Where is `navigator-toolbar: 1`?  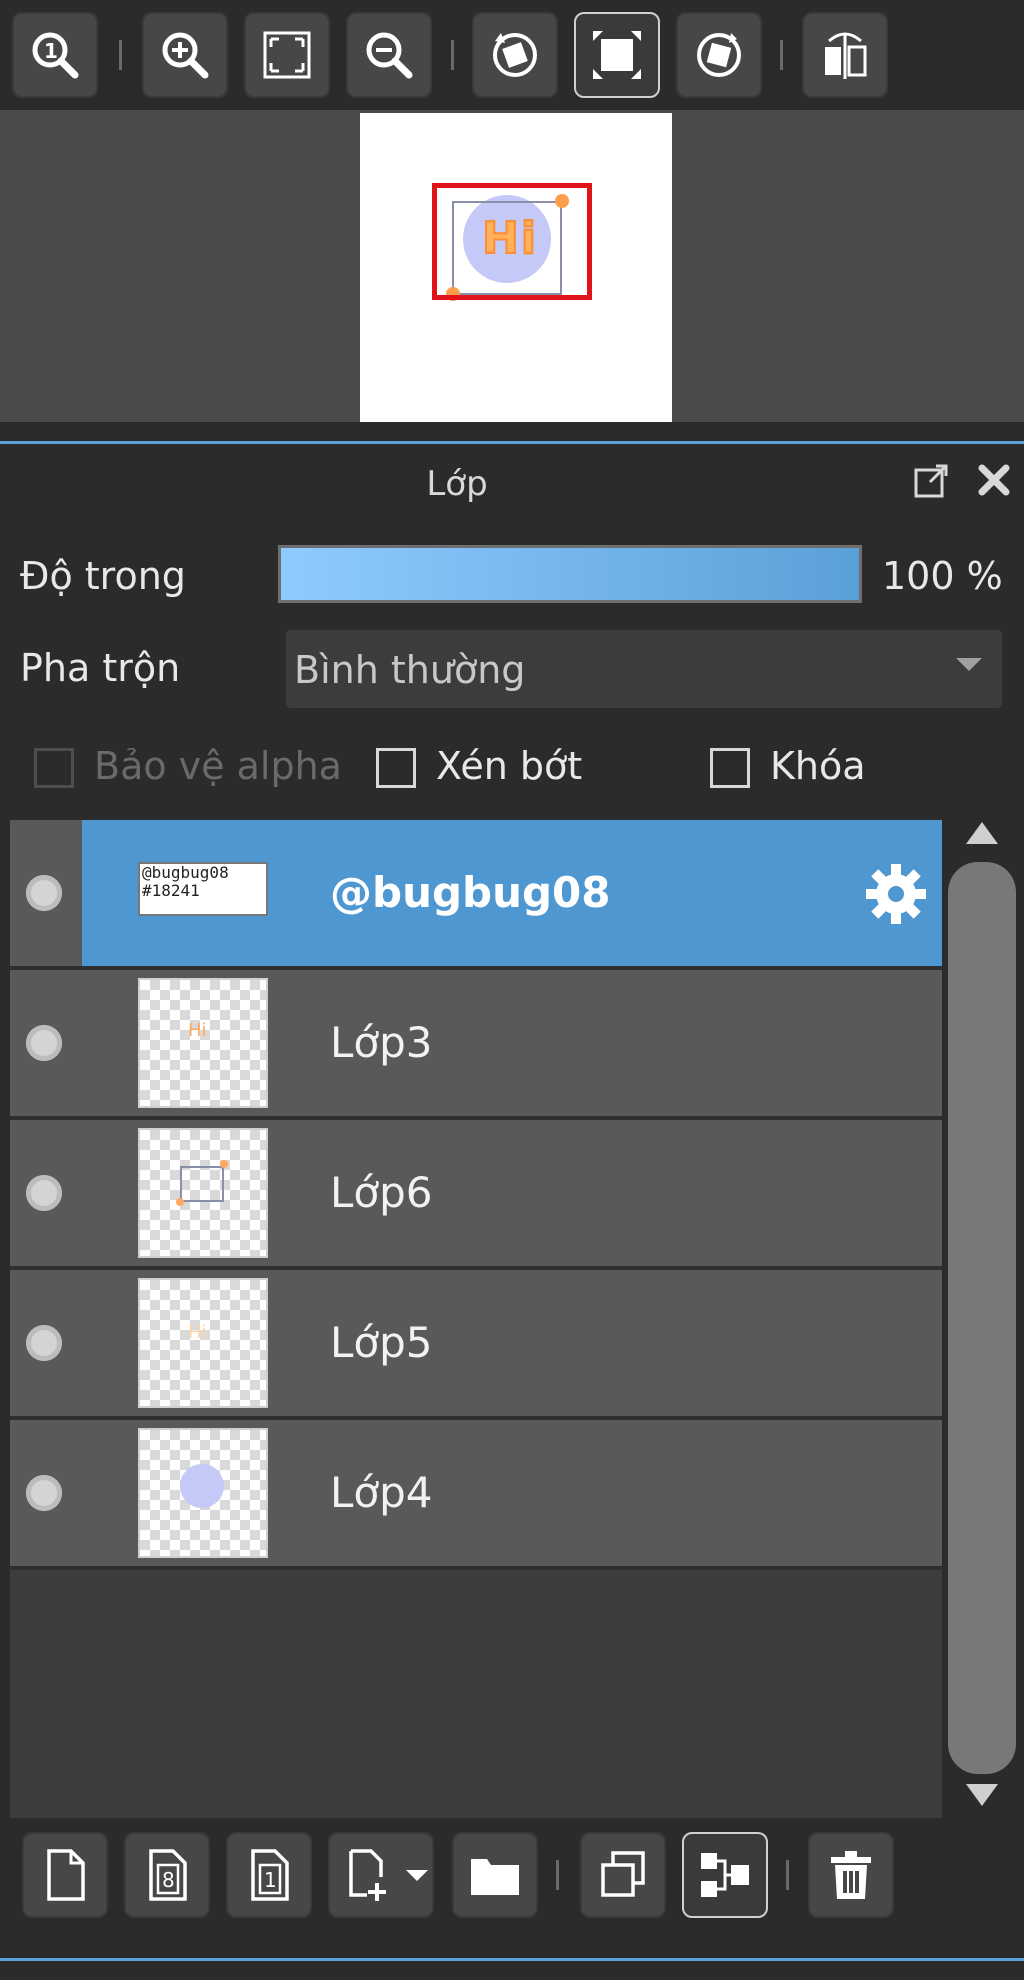 navigator-toolbar: 1 is located at coordinates (512, 55).